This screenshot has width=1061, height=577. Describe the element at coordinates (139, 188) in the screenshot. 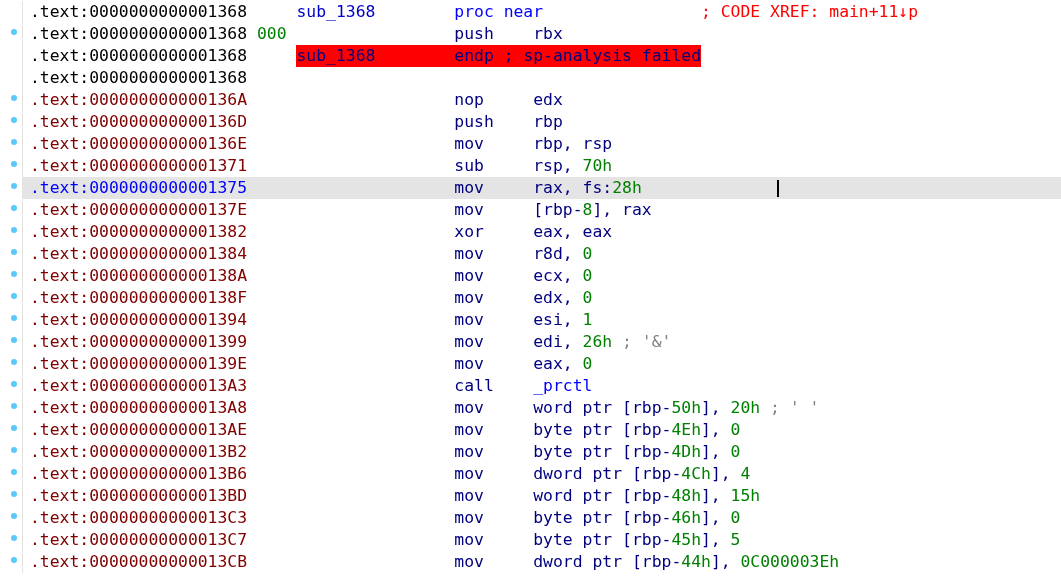

I see `address-text: .text:0000000000001375` at that location.